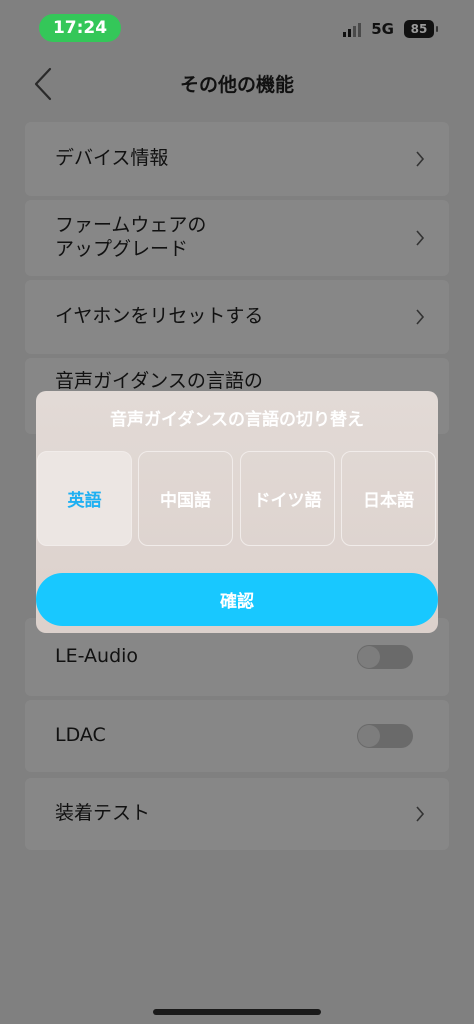  I want to click on language-option-english: 英語, so click(84, 498).